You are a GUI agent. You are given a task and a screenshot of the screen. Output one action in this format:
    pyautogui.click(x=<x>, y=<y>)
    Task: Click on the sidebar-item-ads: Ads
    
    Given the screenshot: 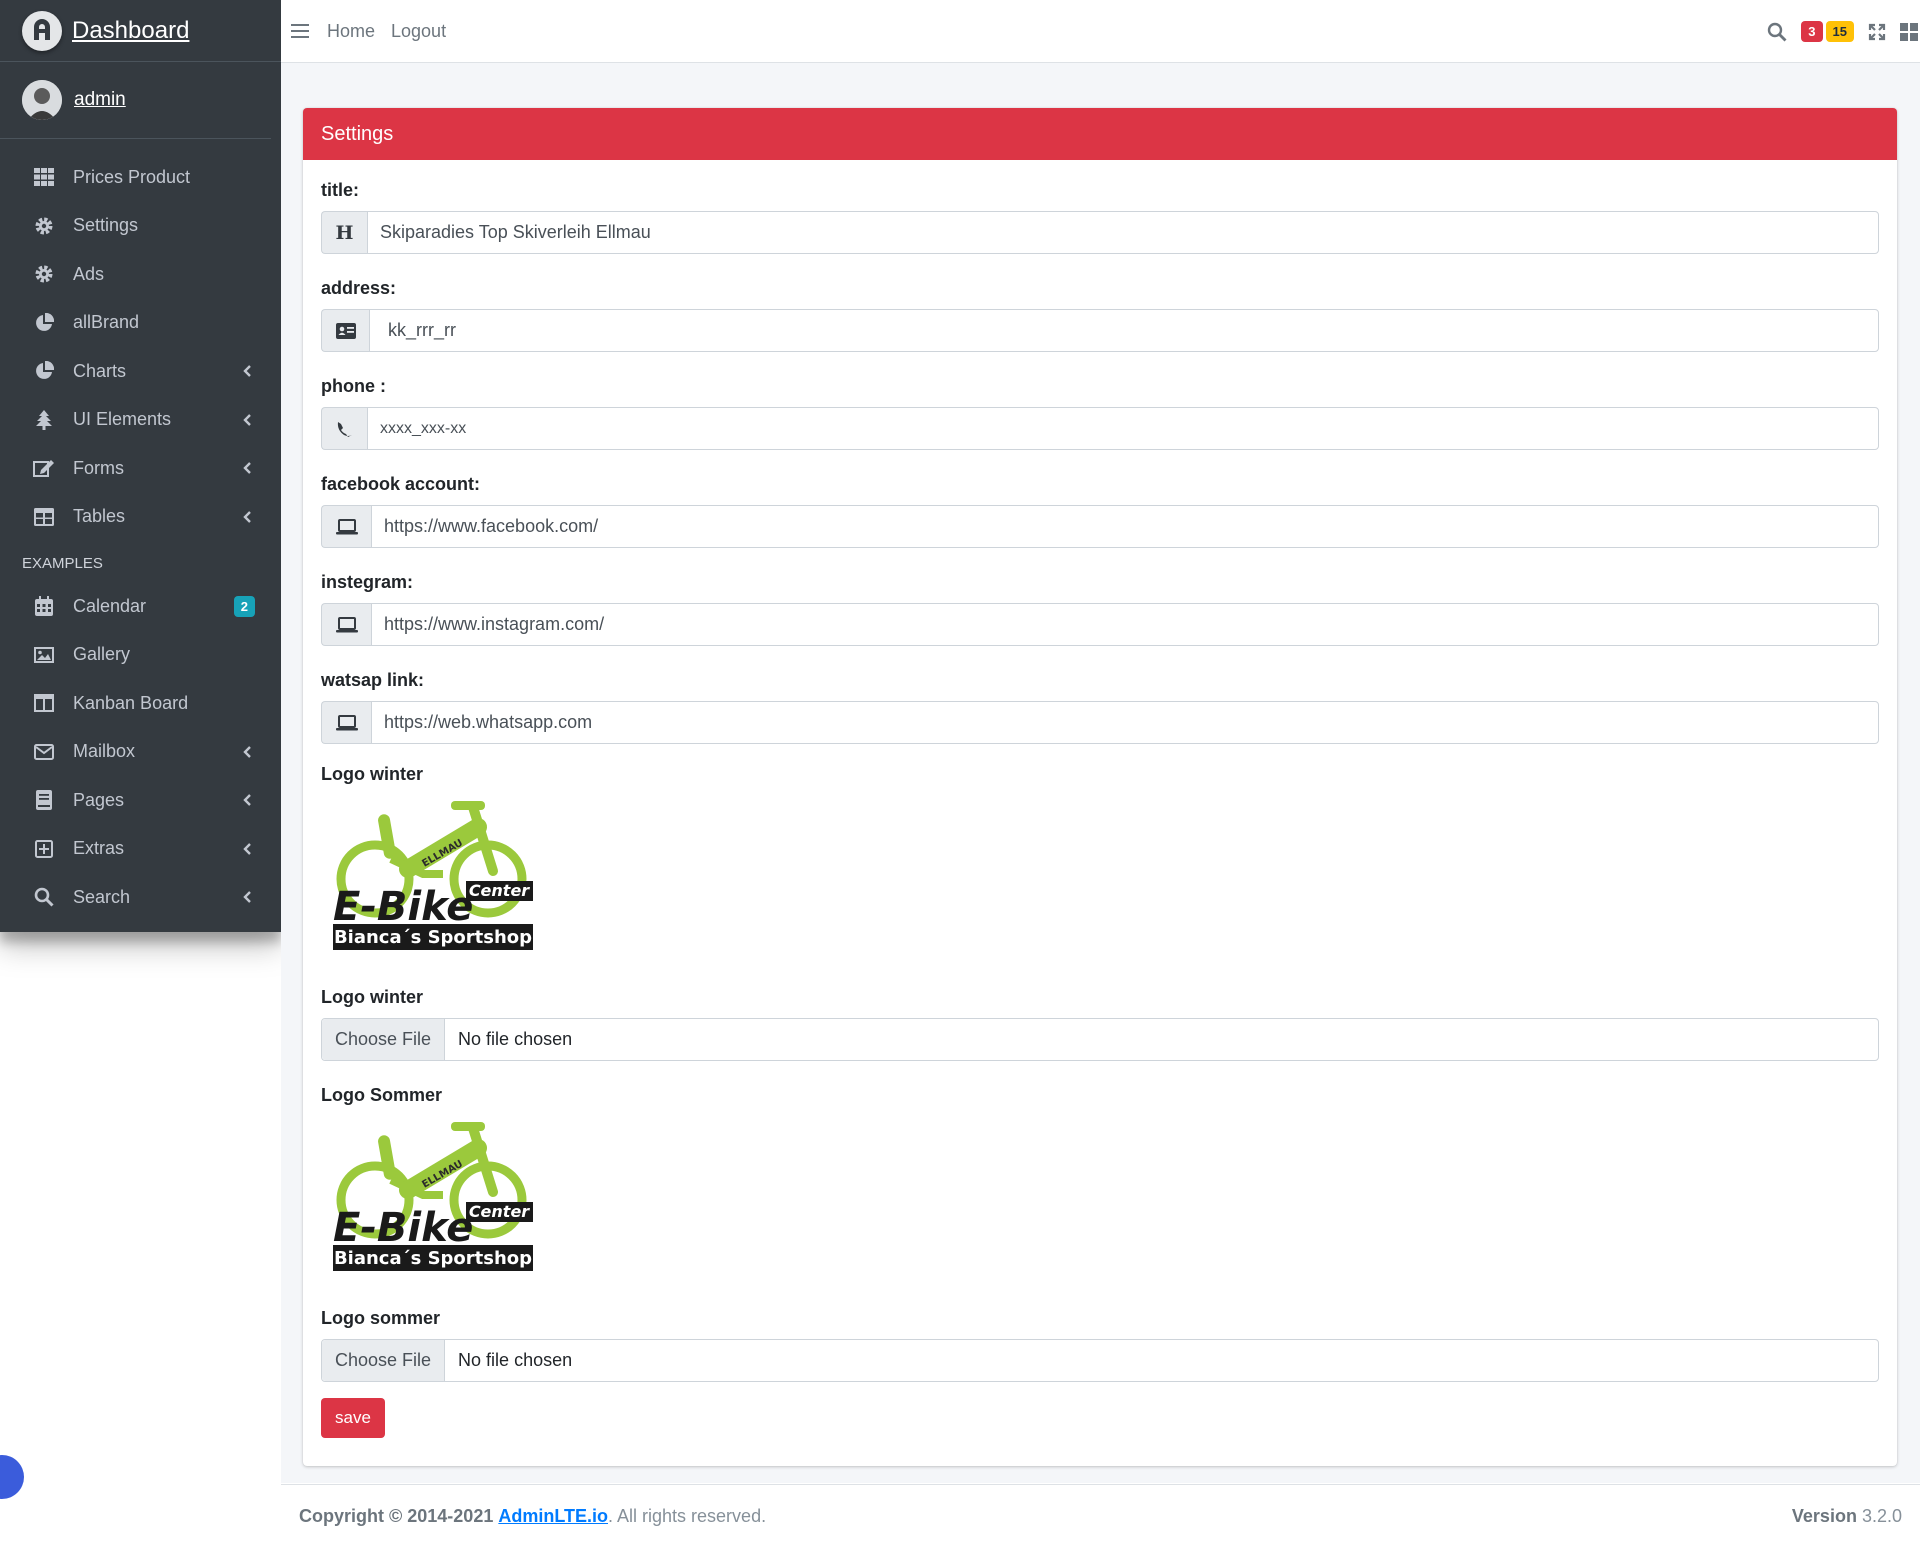 What is the action you would take?
    pyautogui.click(x=140, y=274)
    